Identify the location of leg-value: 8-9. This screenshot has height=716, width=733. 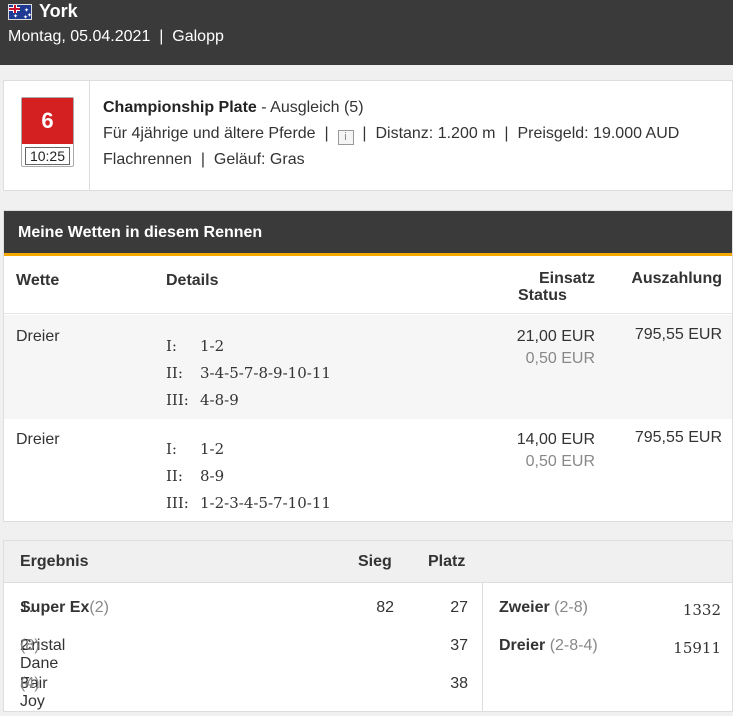
(212, 476).